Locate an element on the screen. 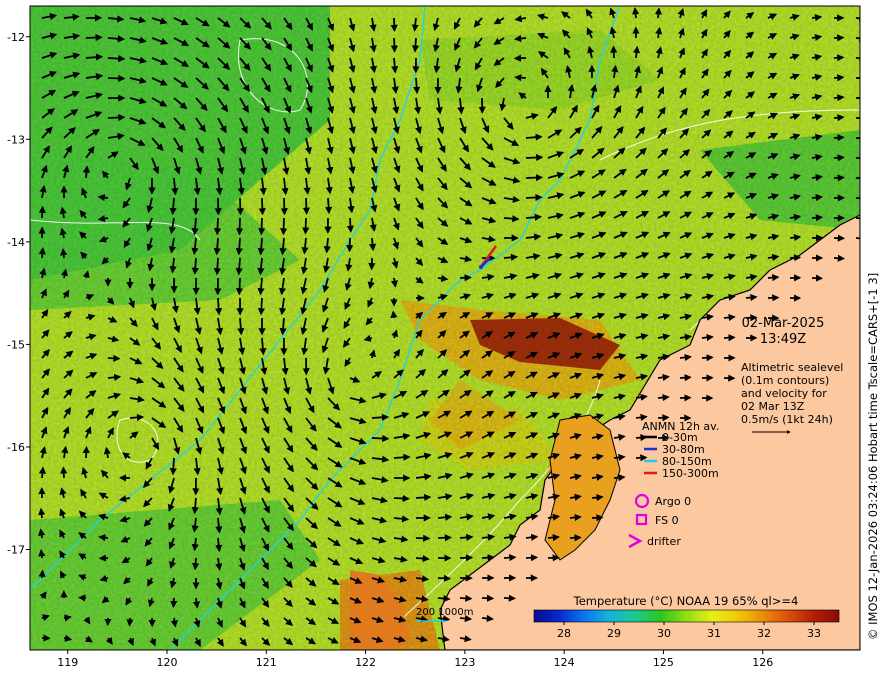  altimetry-line-1: Altimetric sealevel is located at coordinates (792, 367).